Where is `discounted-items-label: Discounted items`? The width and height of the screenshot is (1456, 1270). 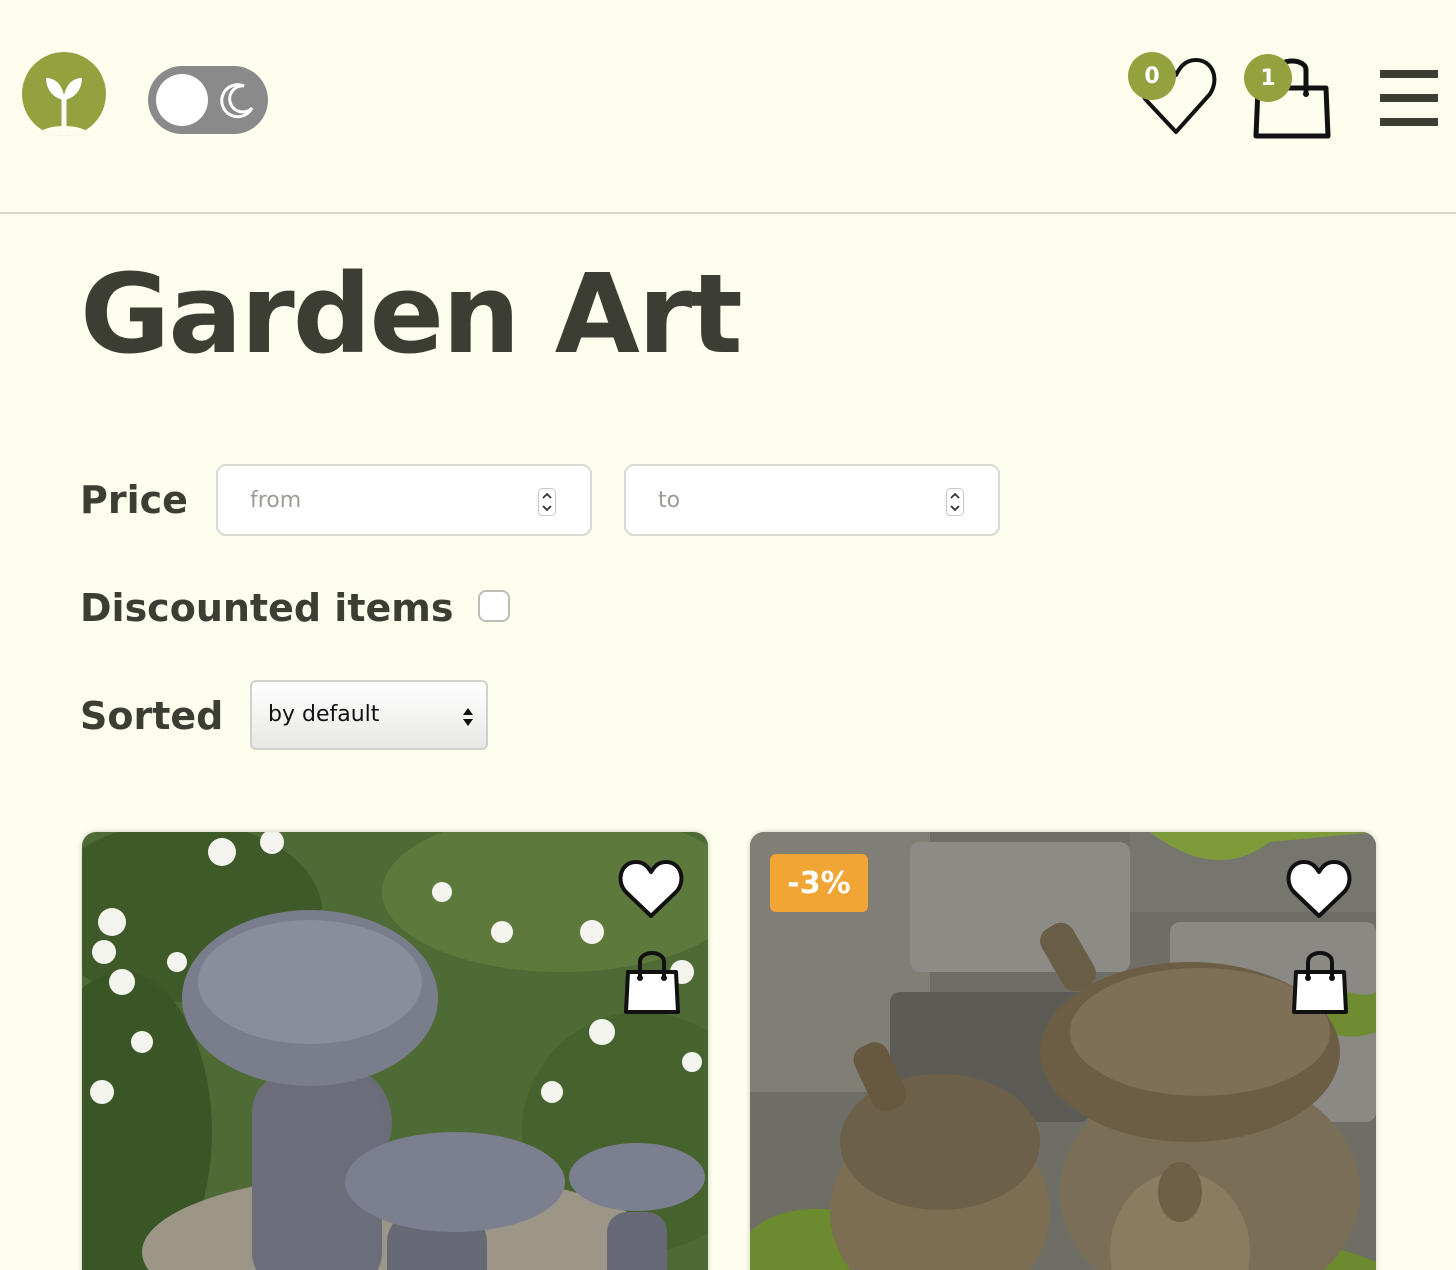
discounted-items-label: Discounted items is located at coordinates (267, 608).